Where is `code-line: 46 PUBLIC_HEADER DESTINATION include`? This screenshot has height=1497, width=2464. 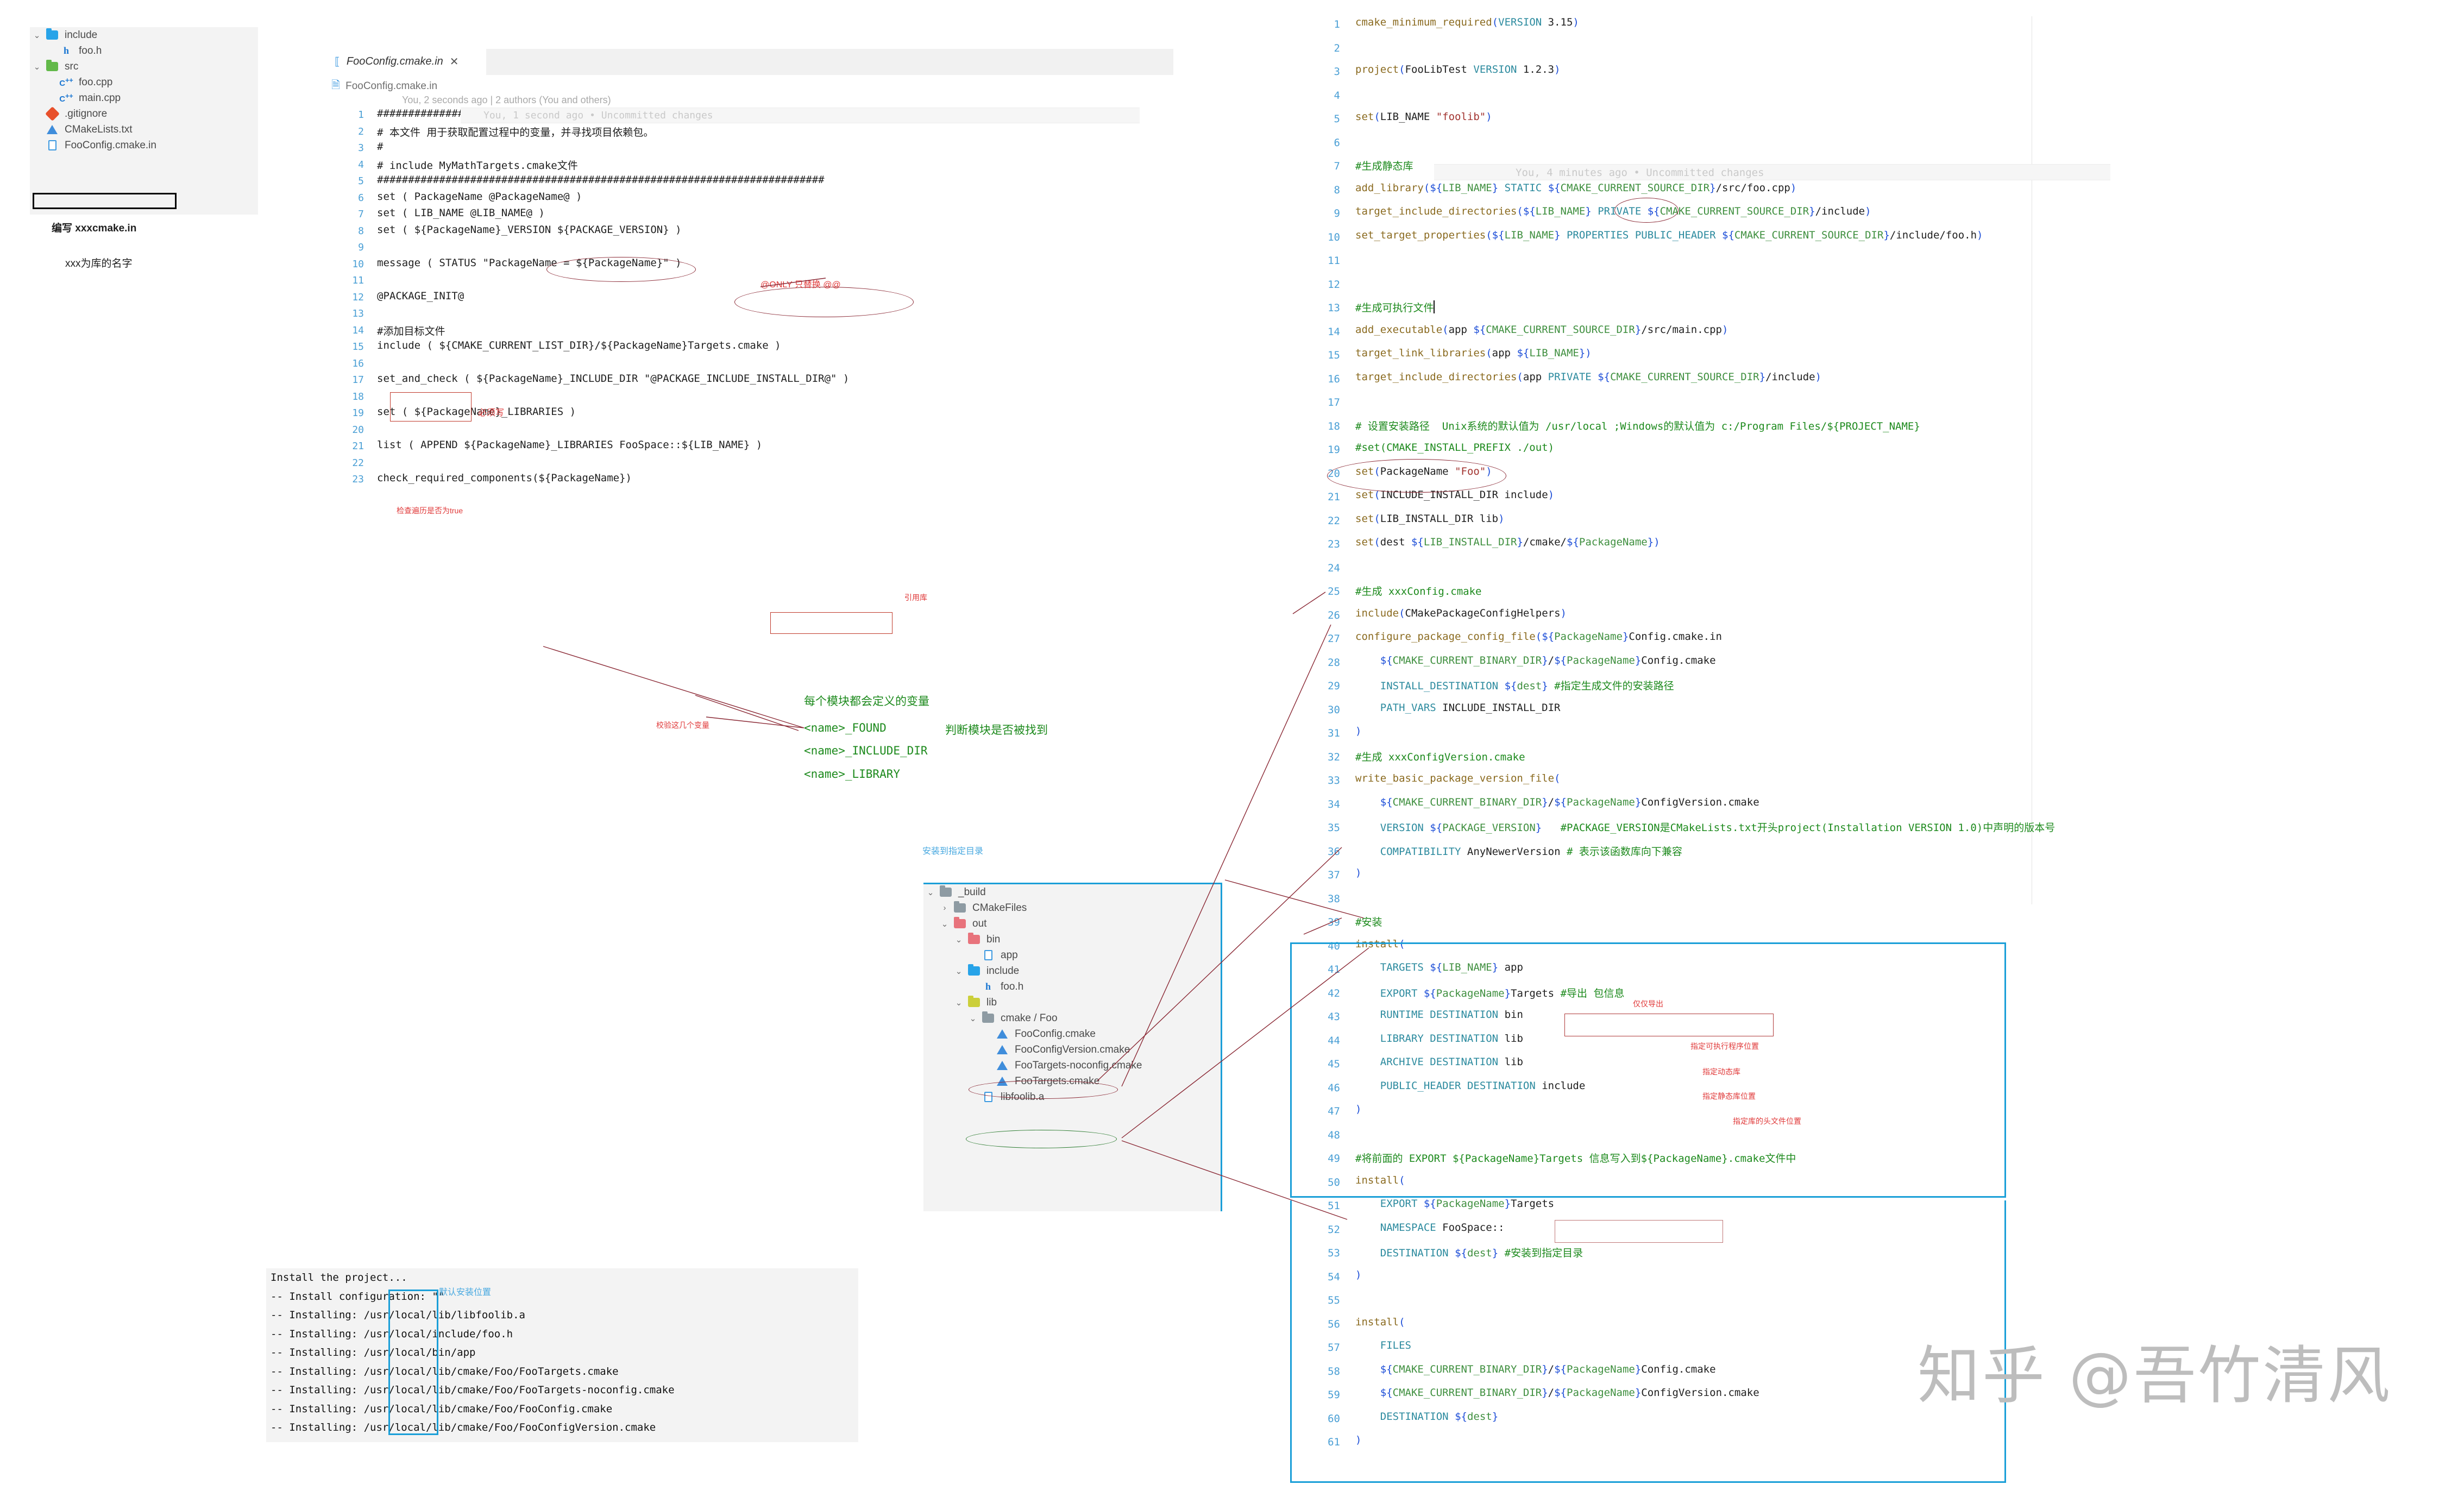
code-line: 46 PUBLIC_HEADER DESTINATION include is located at coordinates (1882, 1092).